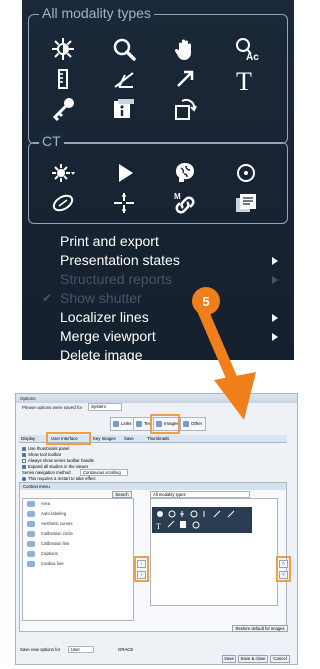 The height and width of the screenshot is (669, 320). I want to click on menu-item-presentation-states: Presentation states, so click(161, 260).